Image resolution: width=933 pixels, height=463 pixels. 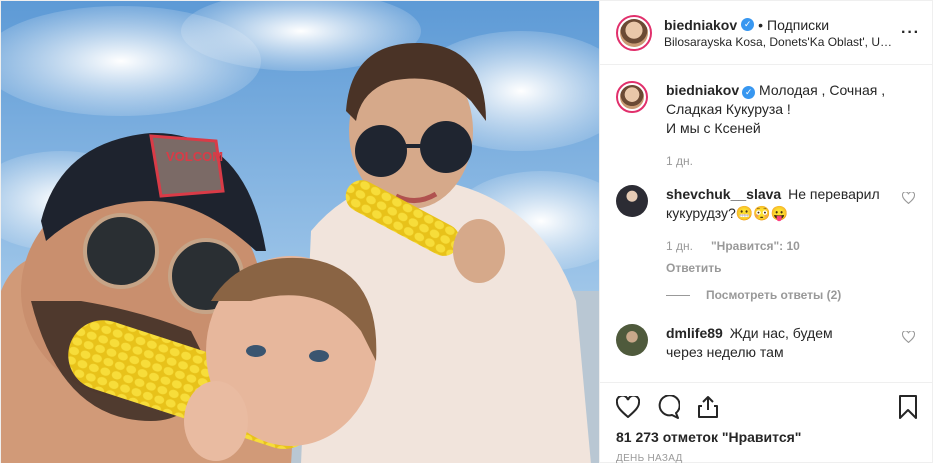 What do you see at coordinates (767, 458) in the screenshot?
I see `post-date: ДЕНЬ НАЗАД` at bounding box center [767, 458].